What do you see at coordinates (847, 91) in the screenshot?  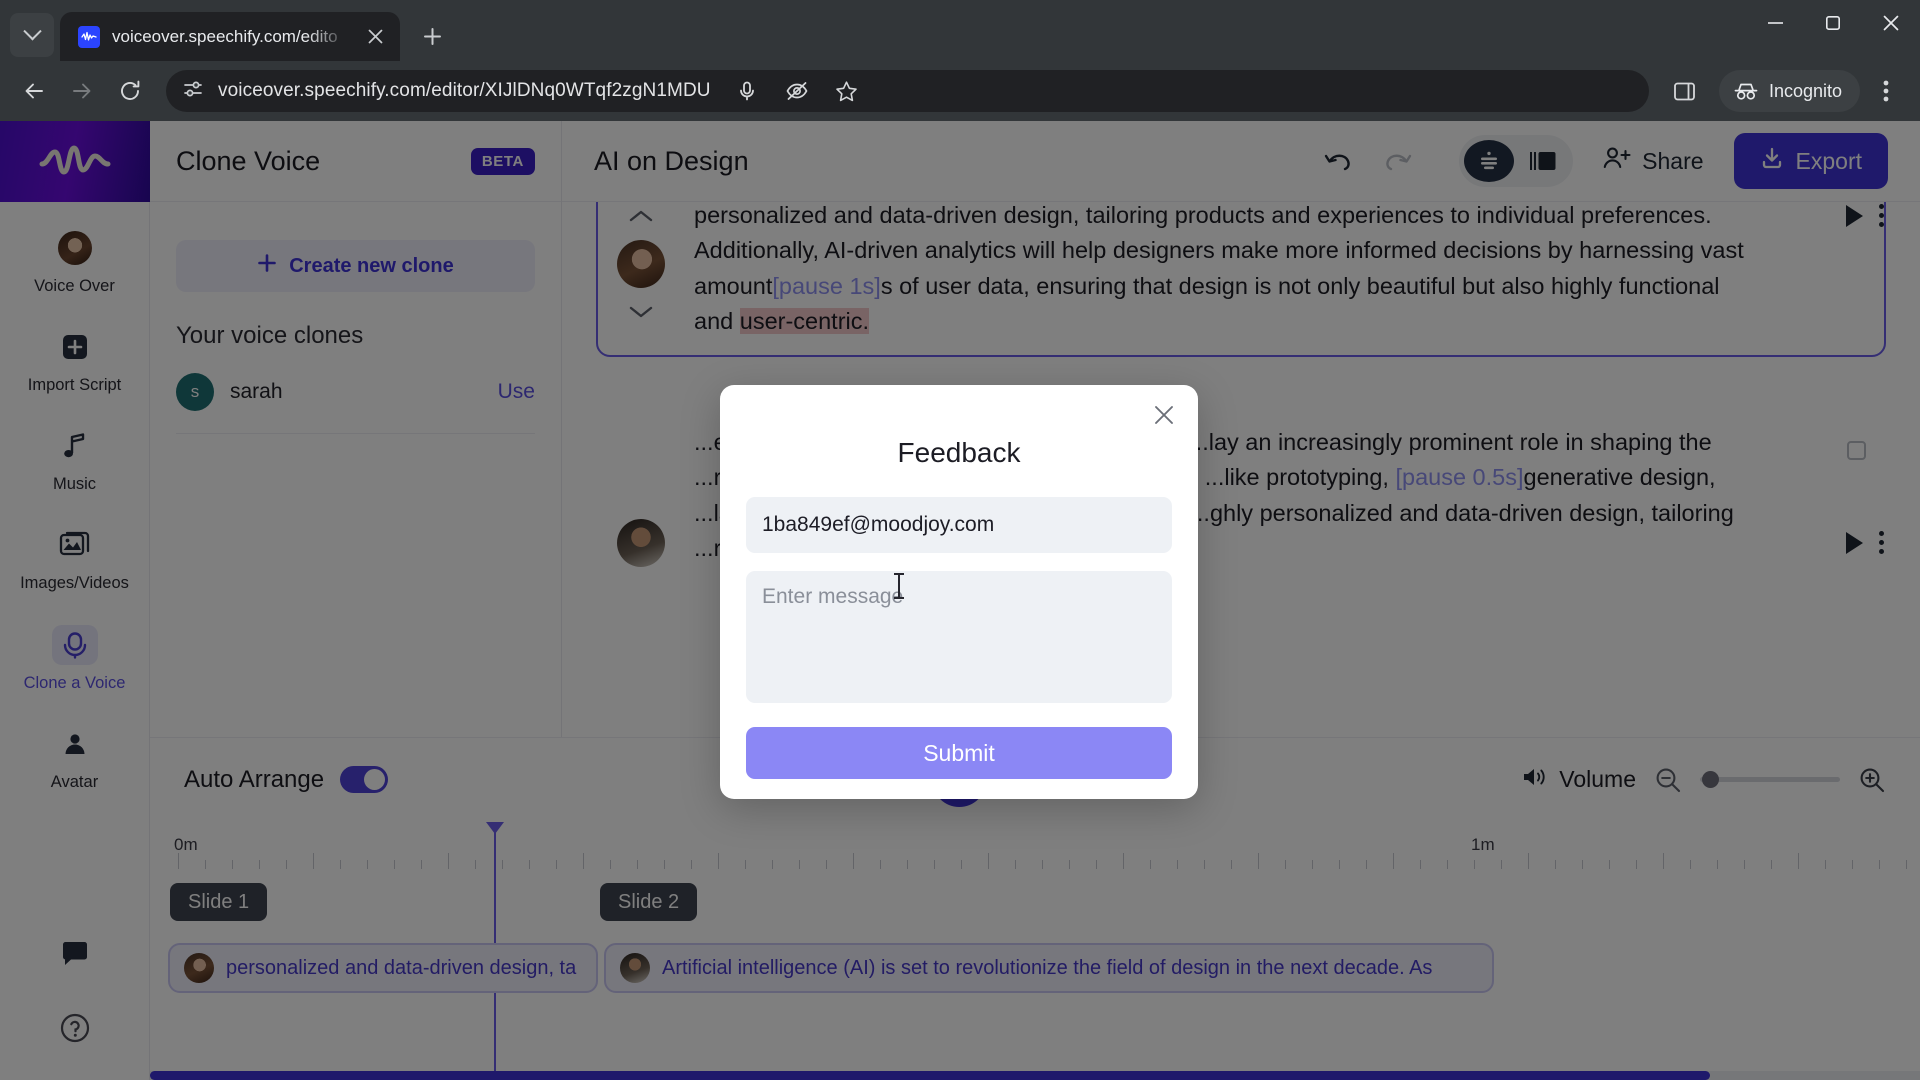 I see `star-icon` at bounding box center [847, 91].